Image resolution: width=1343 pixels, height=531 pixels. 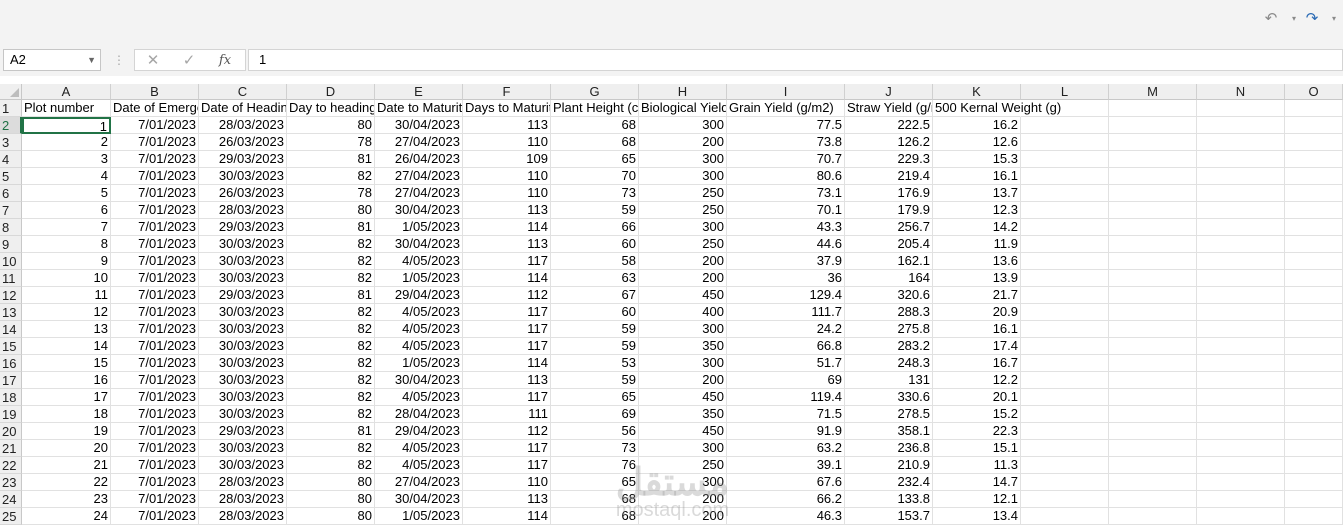 What do you see at coordinates (11, 278) in the screenshot?
I see `row-header: 11` at bounding box center [11, 278].